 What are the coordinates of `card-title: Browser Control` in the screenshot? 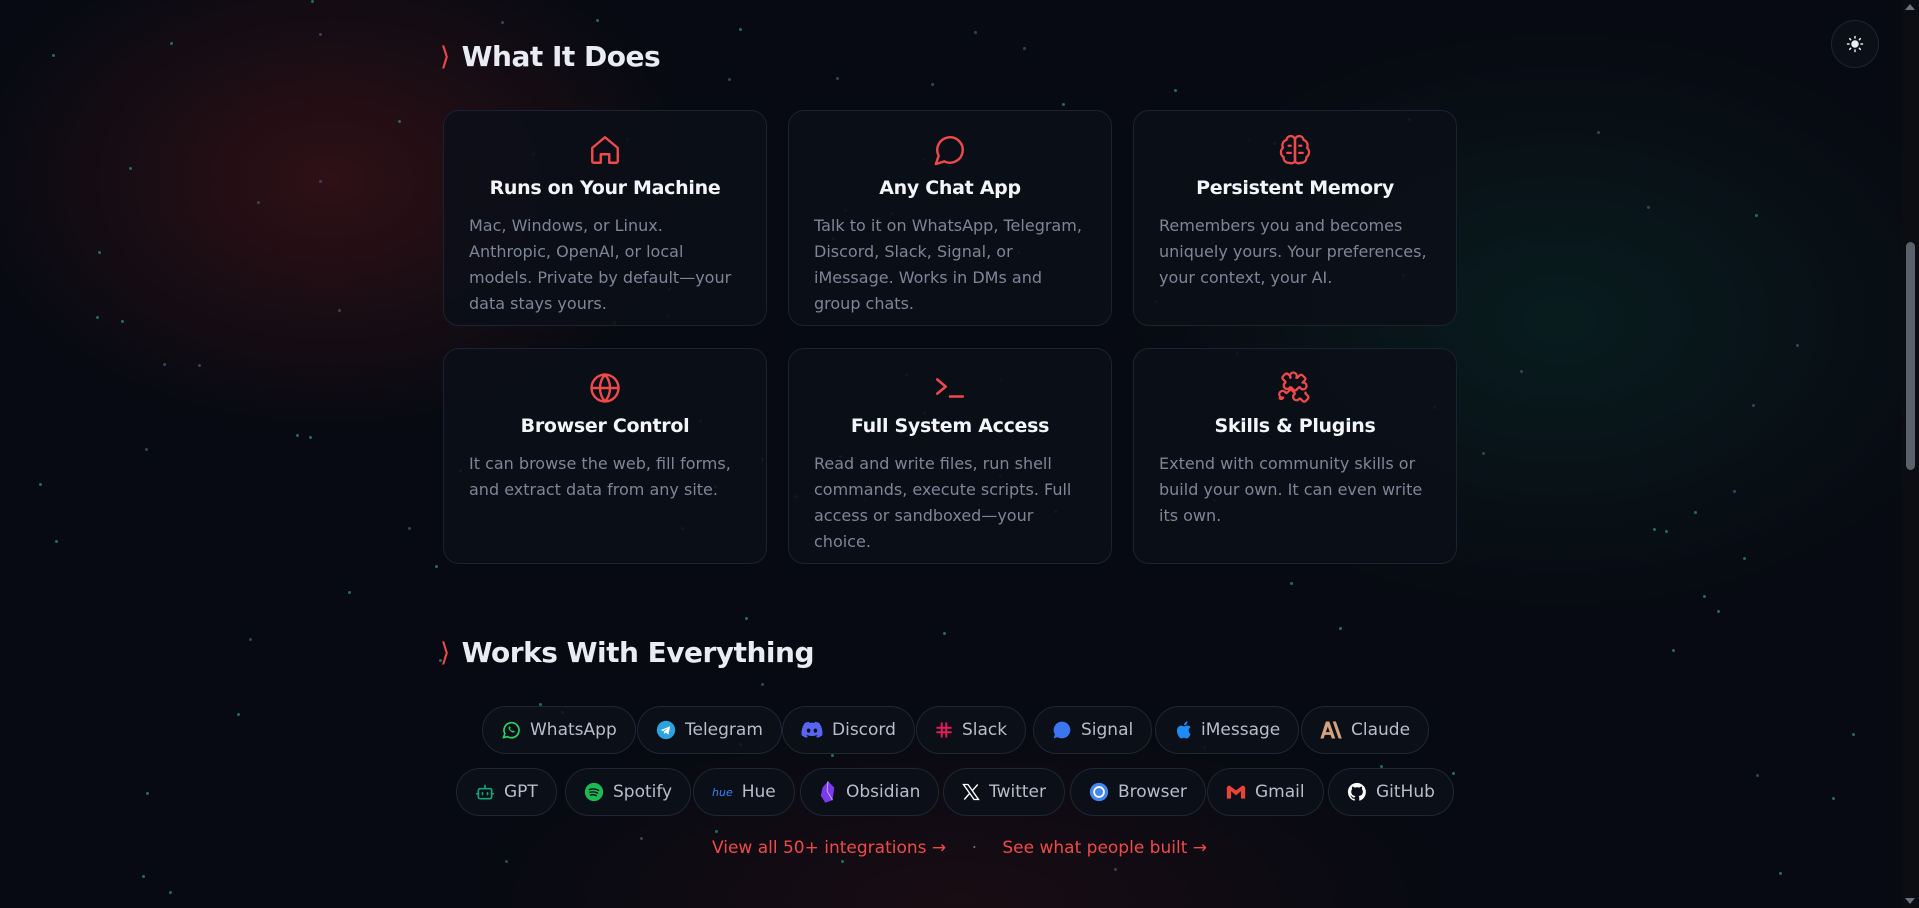 It's located at (605, 426).